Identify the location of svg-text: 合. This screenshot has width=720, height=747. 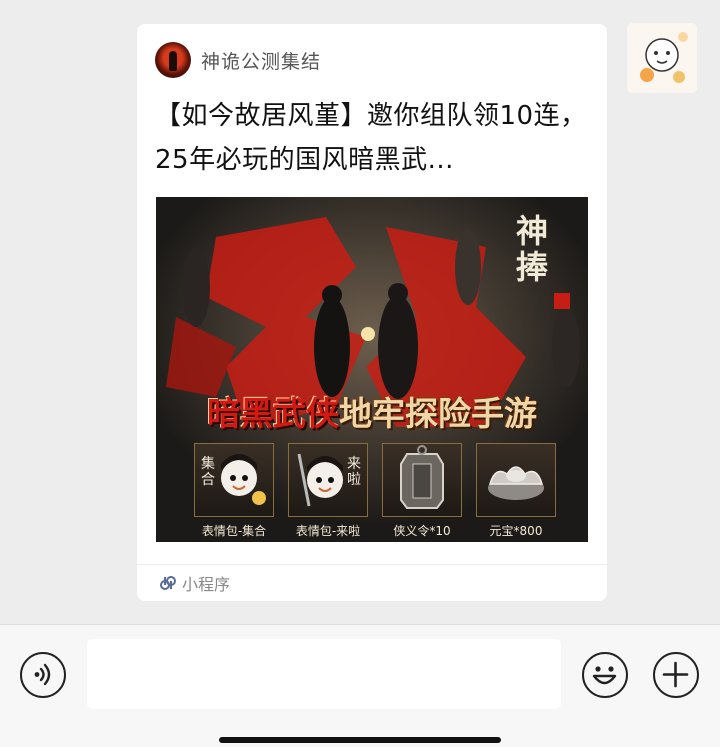
(208, 480).